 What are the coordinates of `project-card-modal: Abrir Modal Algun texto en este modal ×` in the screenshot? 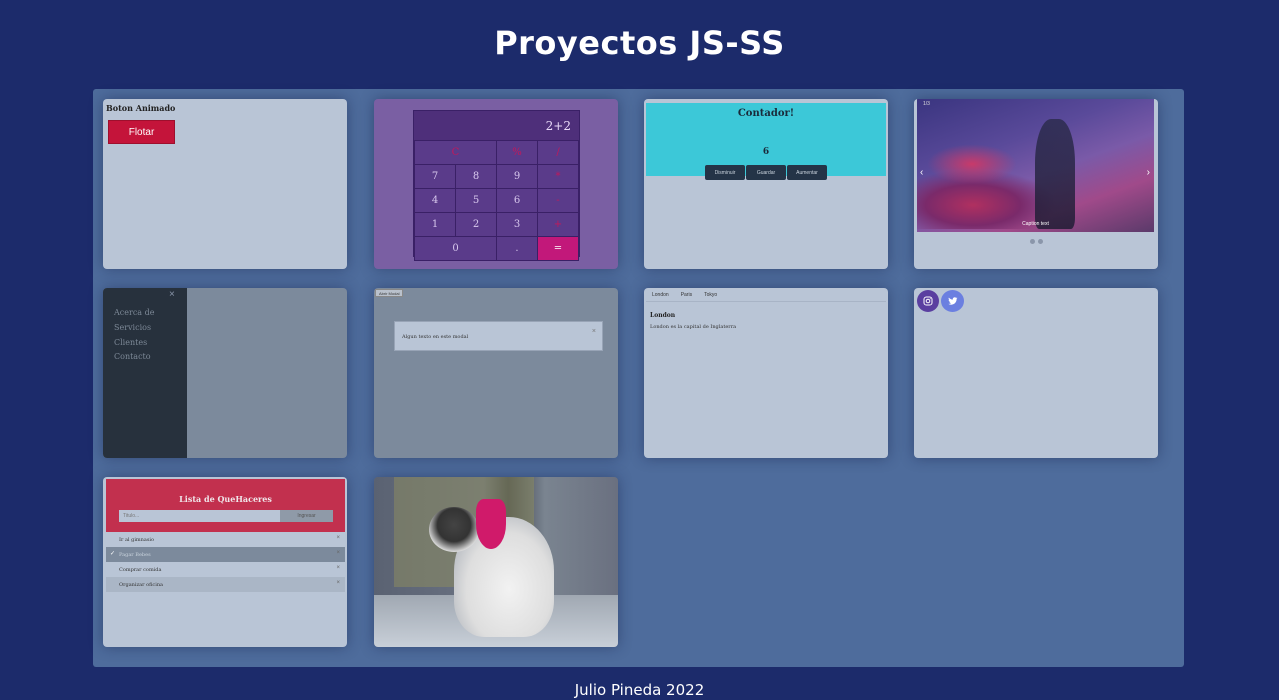 It's located at (496, 373).